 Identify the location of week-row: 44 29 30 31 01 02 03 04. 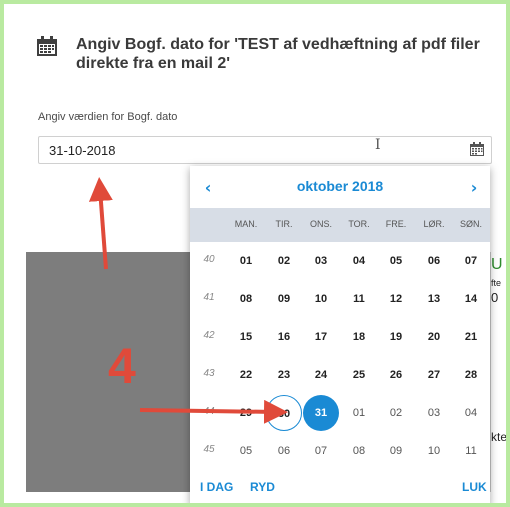
(340, 413).